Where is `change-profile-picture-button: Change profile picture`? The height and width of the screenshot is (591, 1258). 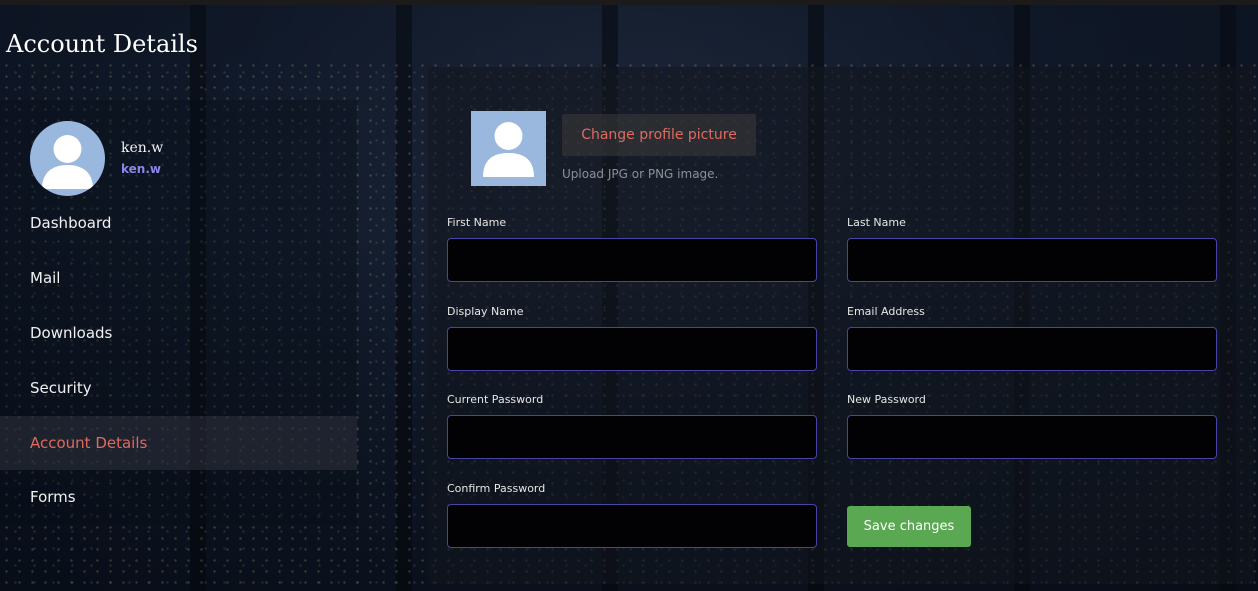 change-profile-picture-button: Change profile picture is located at coordinates (659, 135).